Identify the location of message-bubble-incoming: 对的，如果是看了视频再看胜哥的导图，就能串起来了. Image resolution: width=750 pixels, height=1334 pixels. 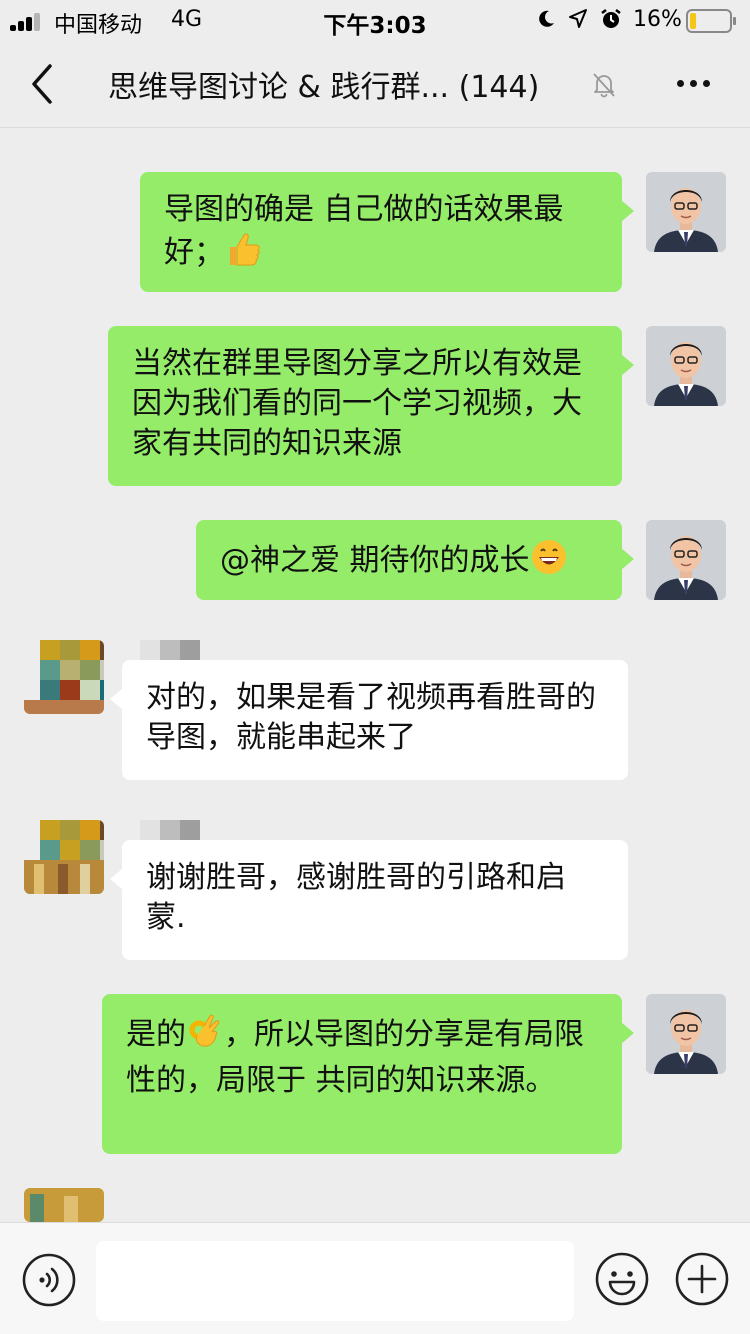
(369, 720).